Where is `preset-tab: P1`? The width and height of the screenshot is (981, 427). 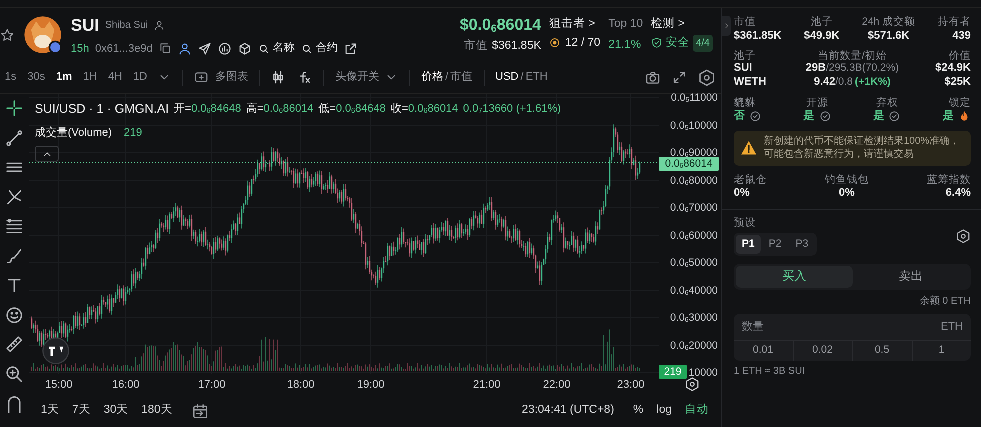 preset-tab: P1 is located at coordinates (748, 244).